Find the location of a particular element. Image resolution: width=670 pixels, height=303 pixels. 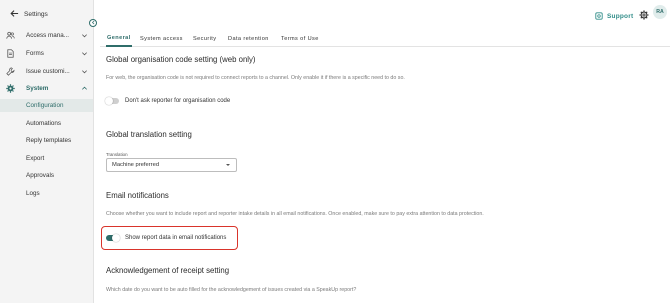

support-icon is located at coordinates (599, 16).